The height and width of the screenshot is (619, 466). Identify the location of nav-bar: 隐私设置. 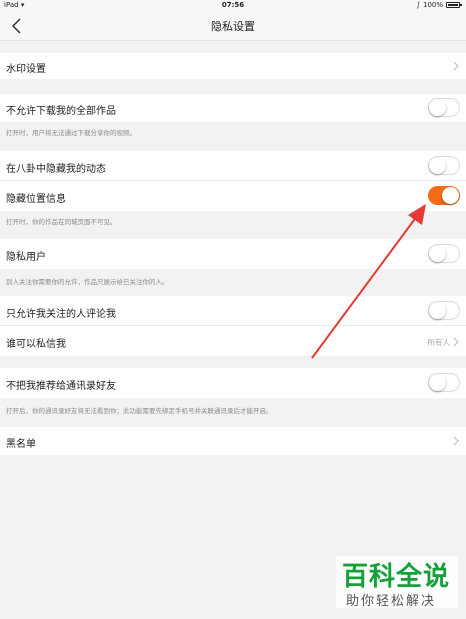
(233, 26).